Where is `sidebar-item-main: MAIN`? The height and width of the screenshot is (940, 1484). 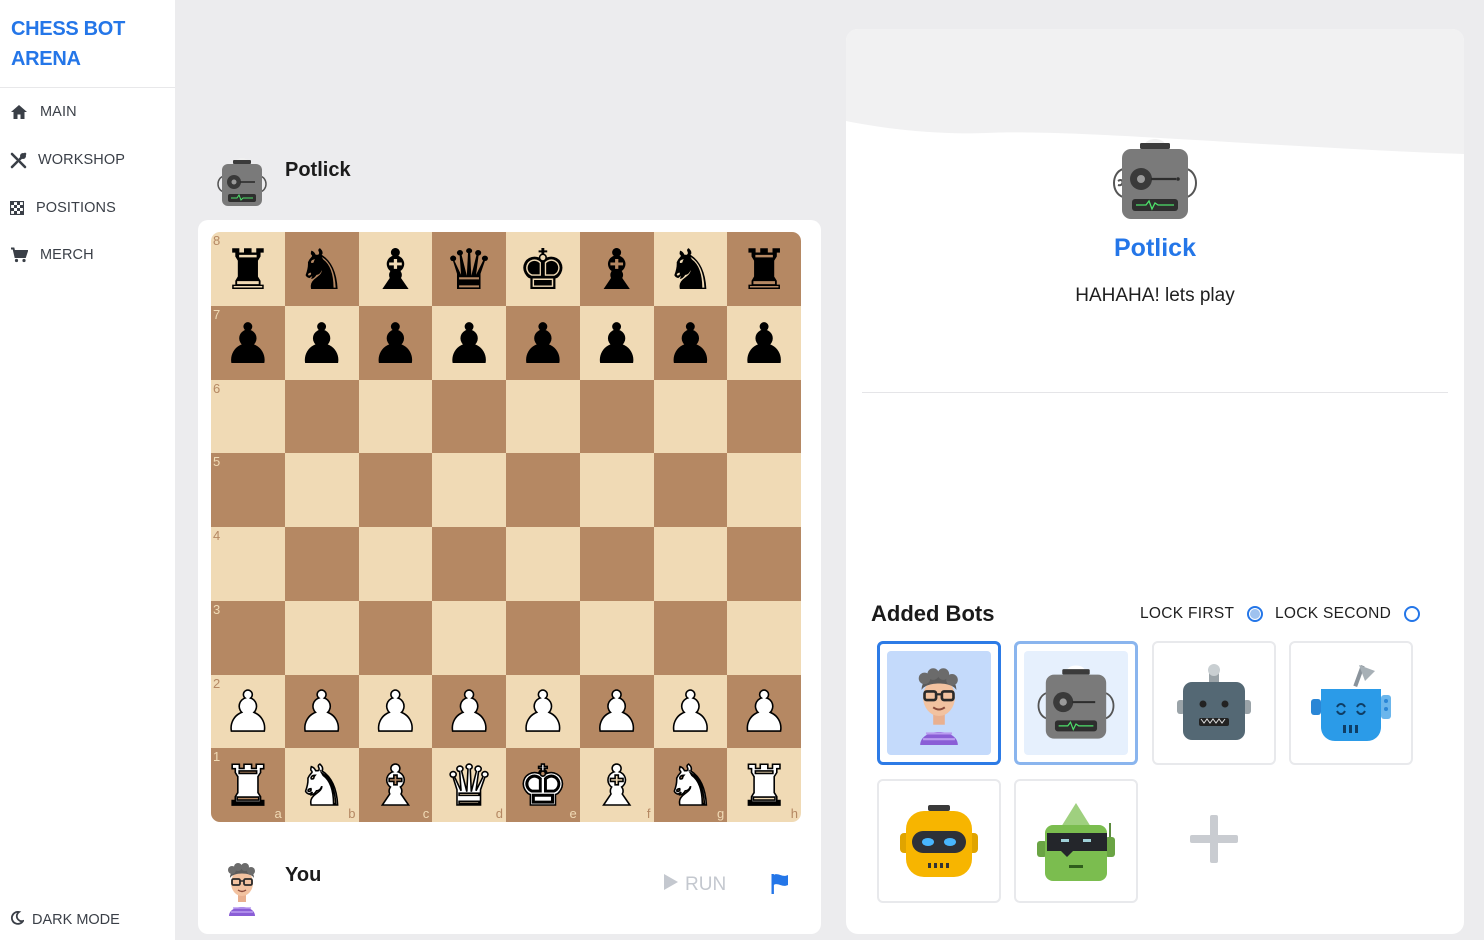
sidebar-item-main: MAIN is located at coordinates (43, 112).